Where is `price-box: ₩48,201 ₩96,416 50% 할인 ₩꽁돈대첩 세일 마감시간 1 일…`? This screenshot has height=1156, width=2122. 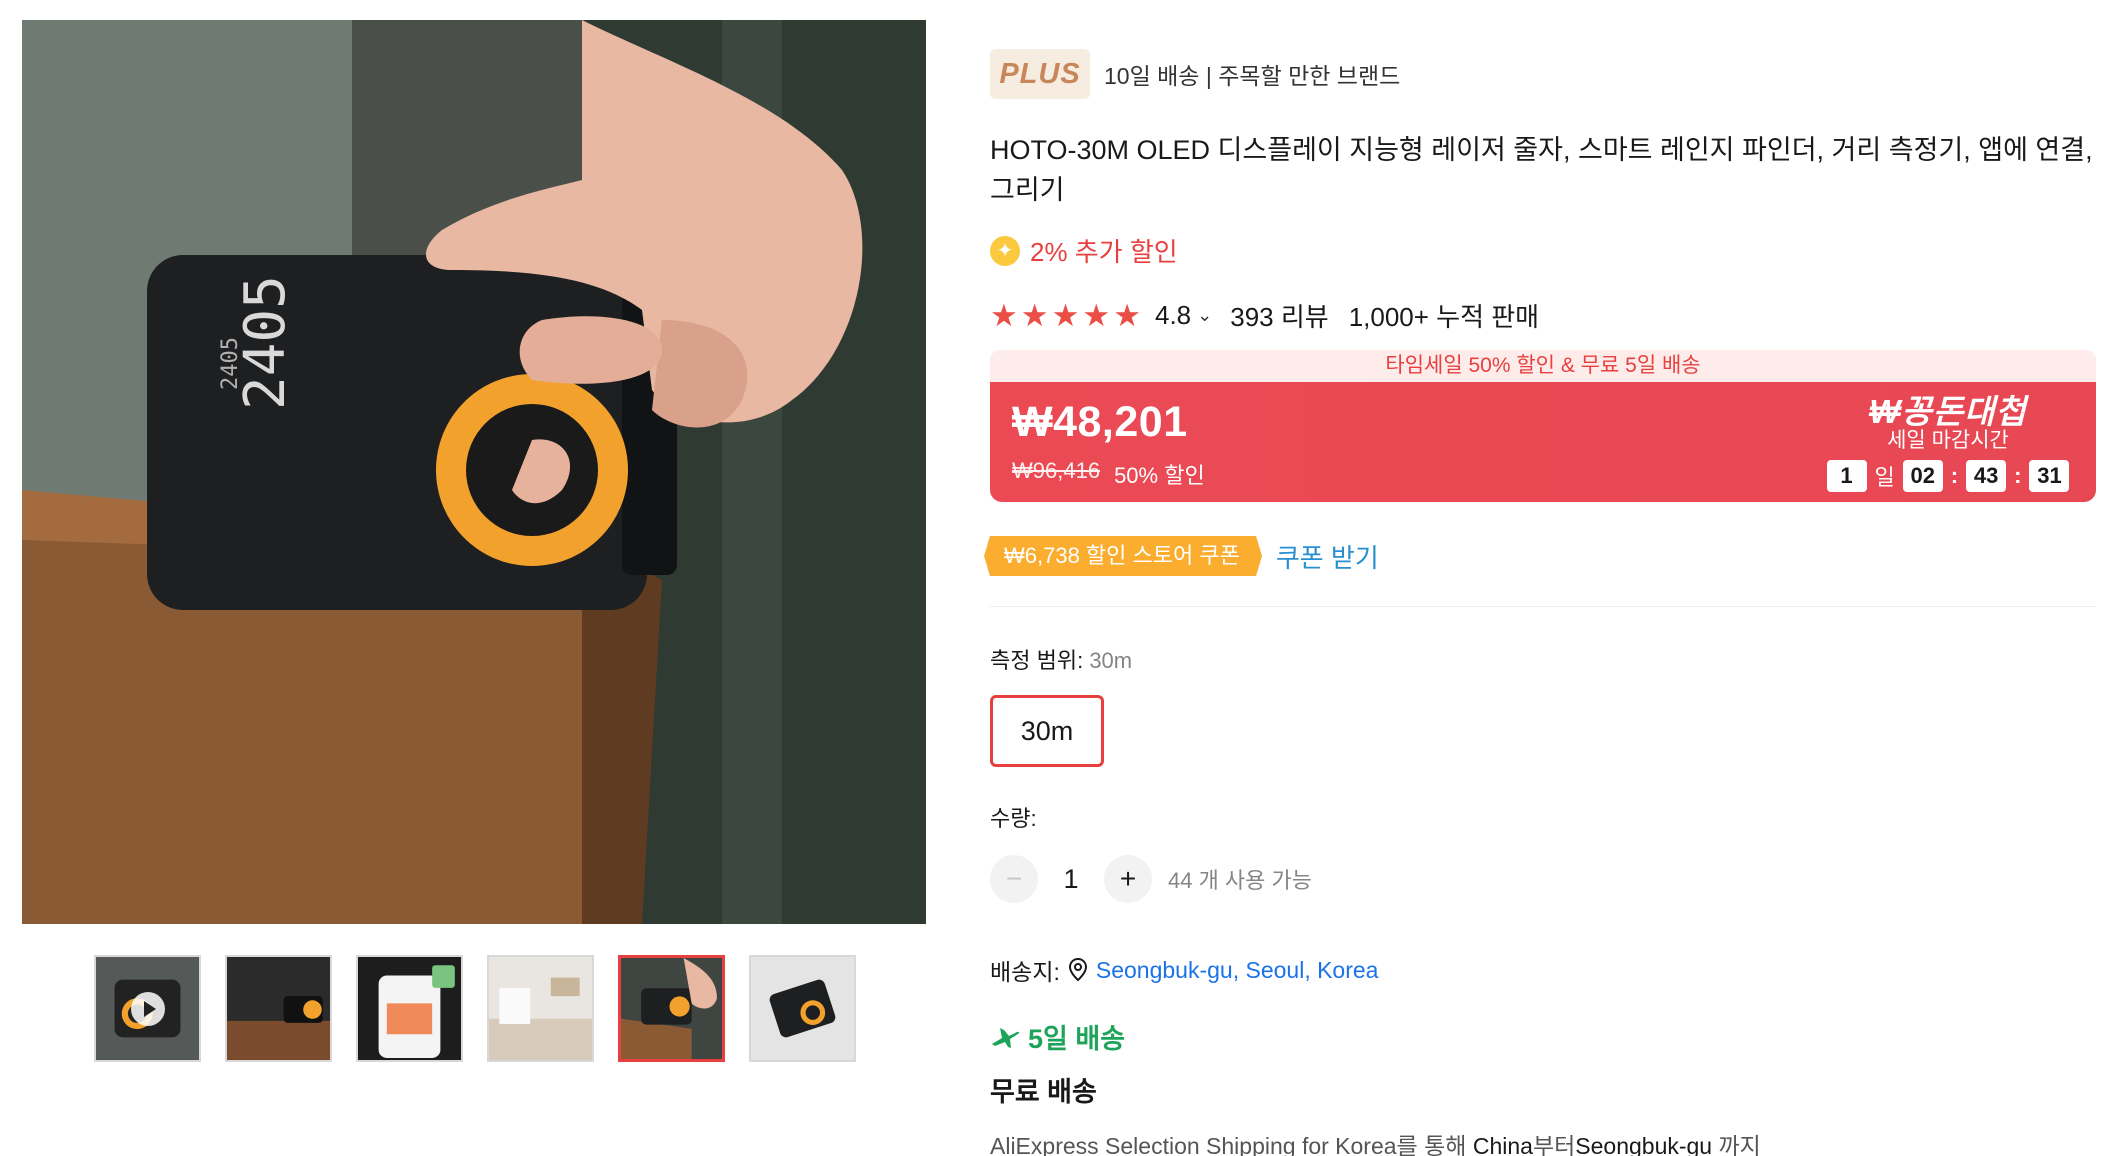 price-box: ₩48,201 ₩96,416 50% 할인 ₩꽁돈대첩 세일 마감시간 1 일… is located at coordinates (1543, 442).